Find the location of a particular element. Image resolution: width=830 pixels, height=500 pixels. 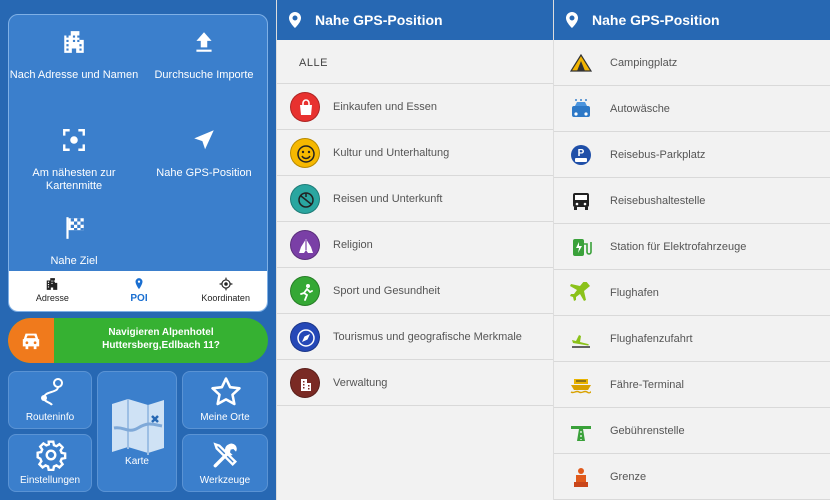

government-building-icon is located at coordinates (305, 383).